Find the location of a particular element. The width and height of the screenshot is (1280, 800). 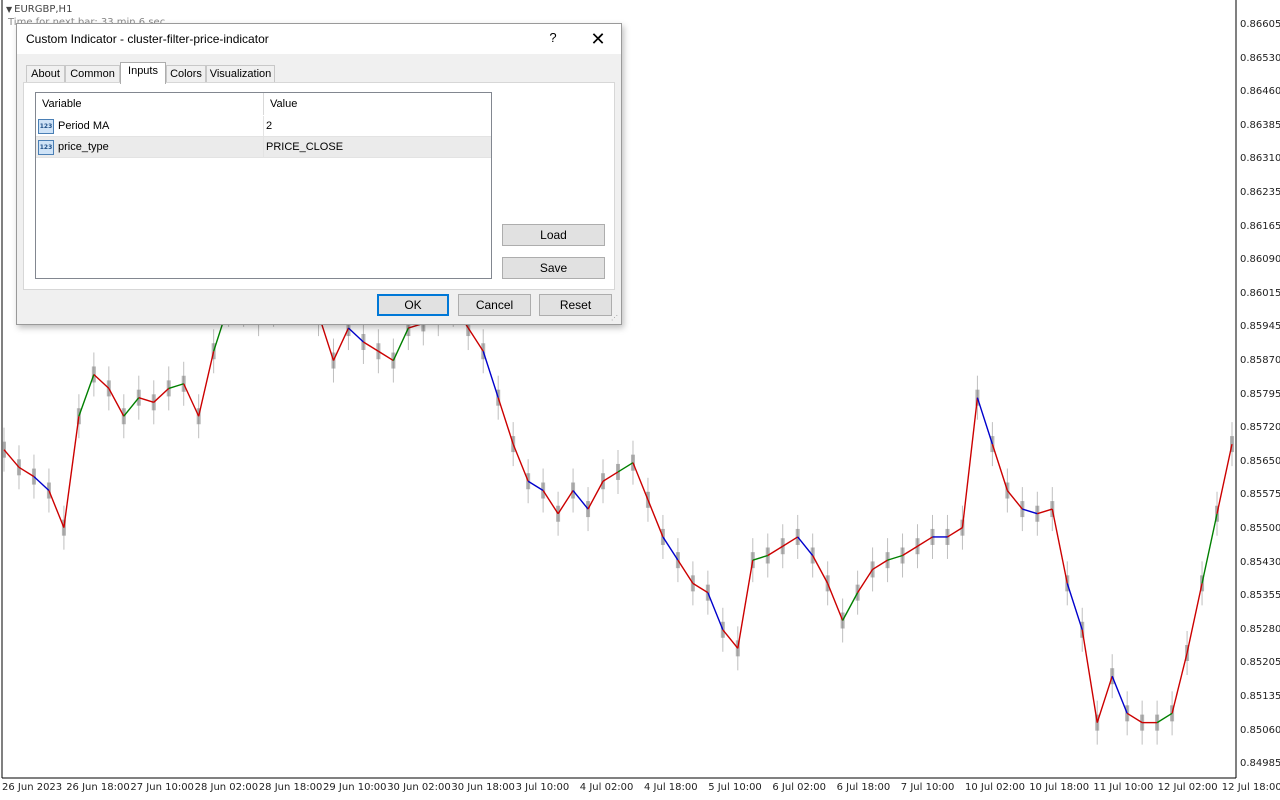

price-tick-label: 0.85135 is located at coordinates (1260, 696).